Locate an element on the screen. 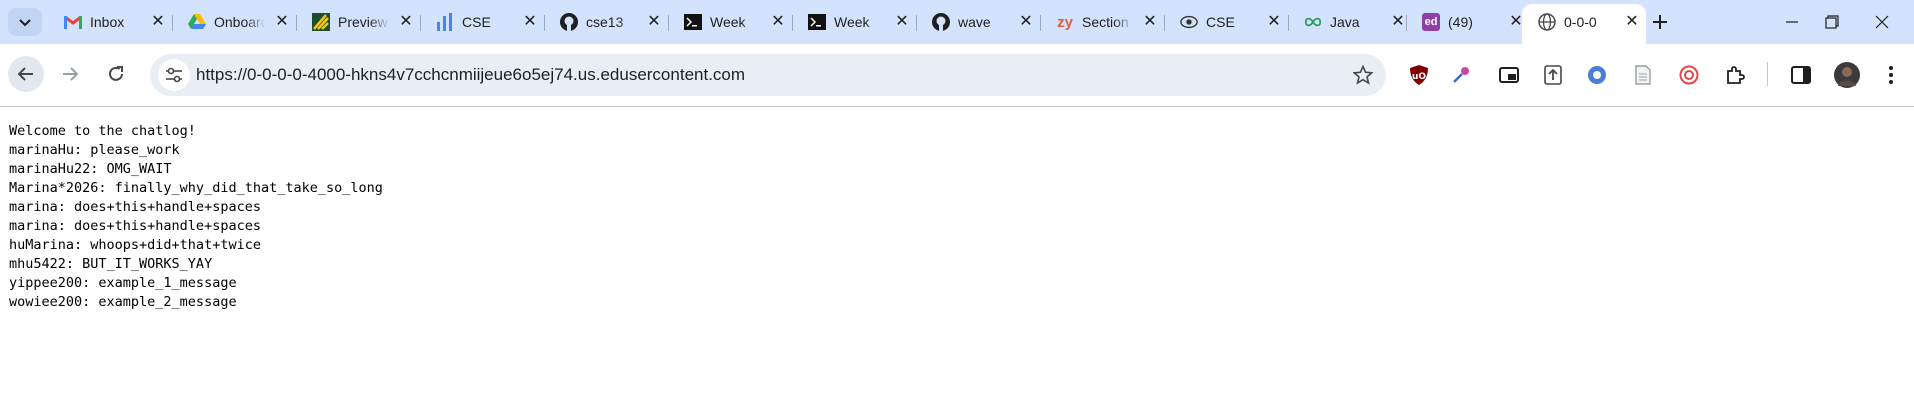 This screenshot has width=1914, height=410. close-window-button is located at coordinates (1882, 22).